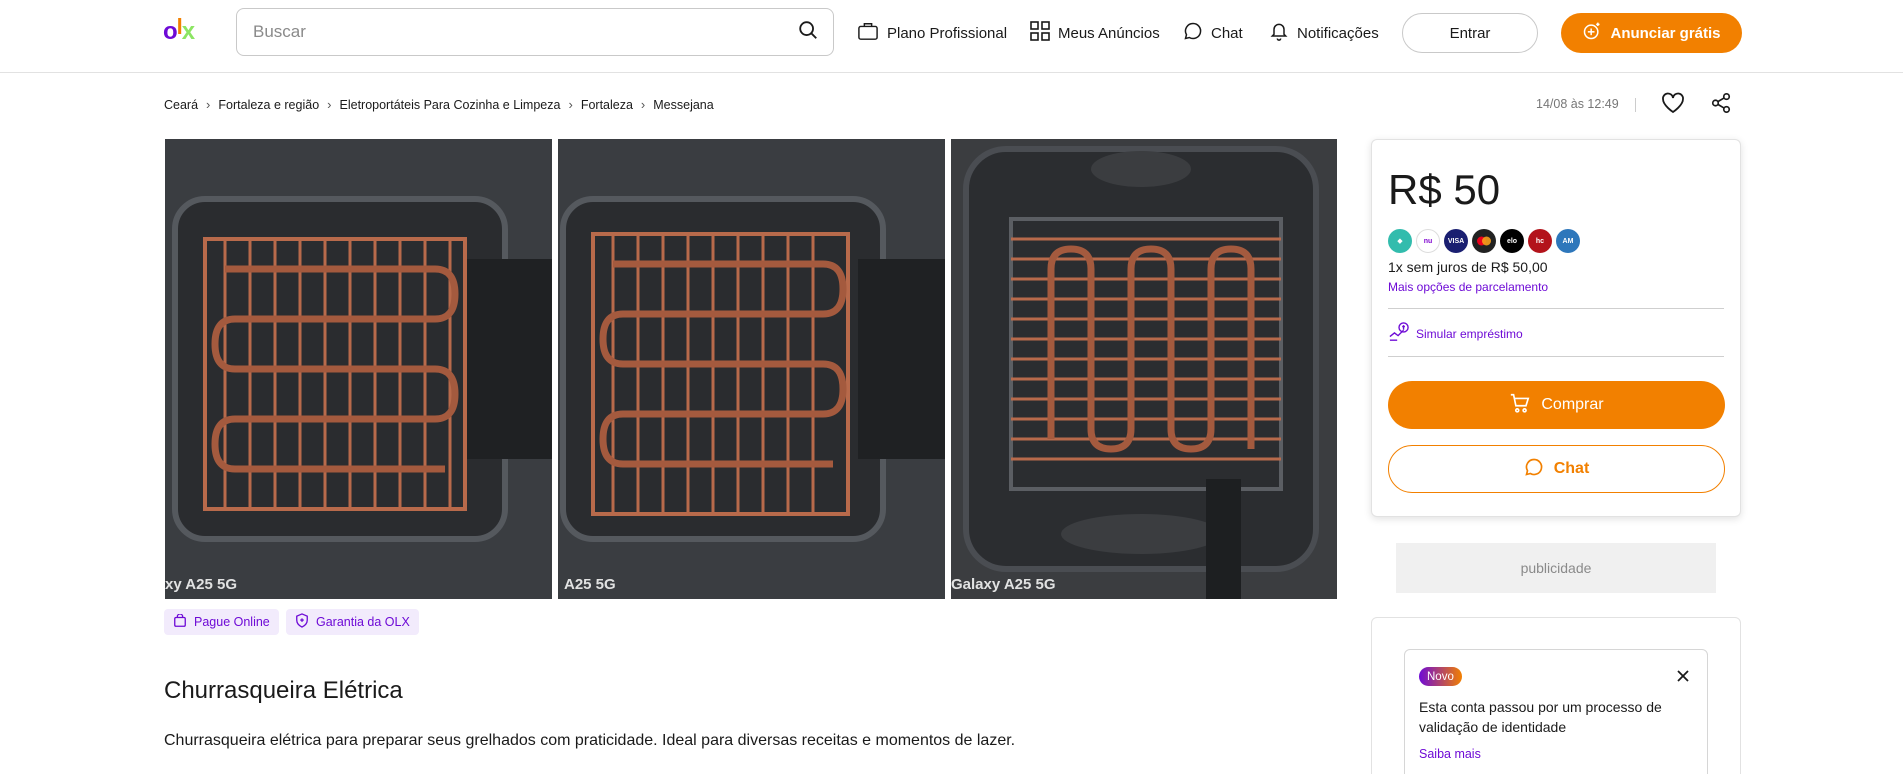 The height and width of the screenshot is (774, 1903). I want to click on comprar-button: Comprar, so click(1556, 405).